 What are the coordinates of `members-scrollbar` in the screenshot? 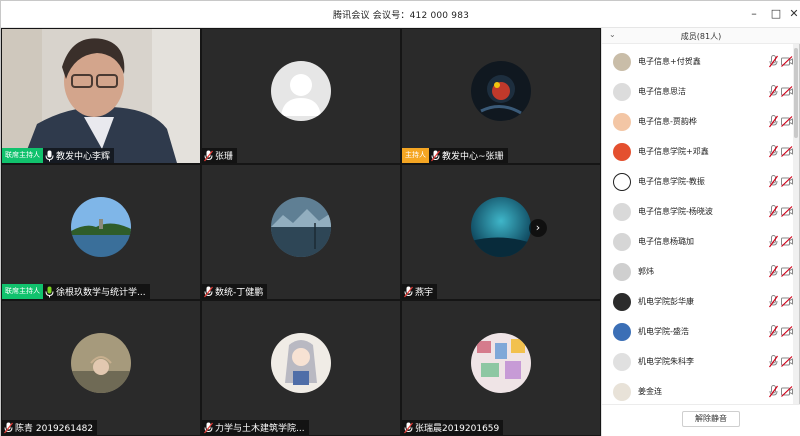 It's located at (796, 224).